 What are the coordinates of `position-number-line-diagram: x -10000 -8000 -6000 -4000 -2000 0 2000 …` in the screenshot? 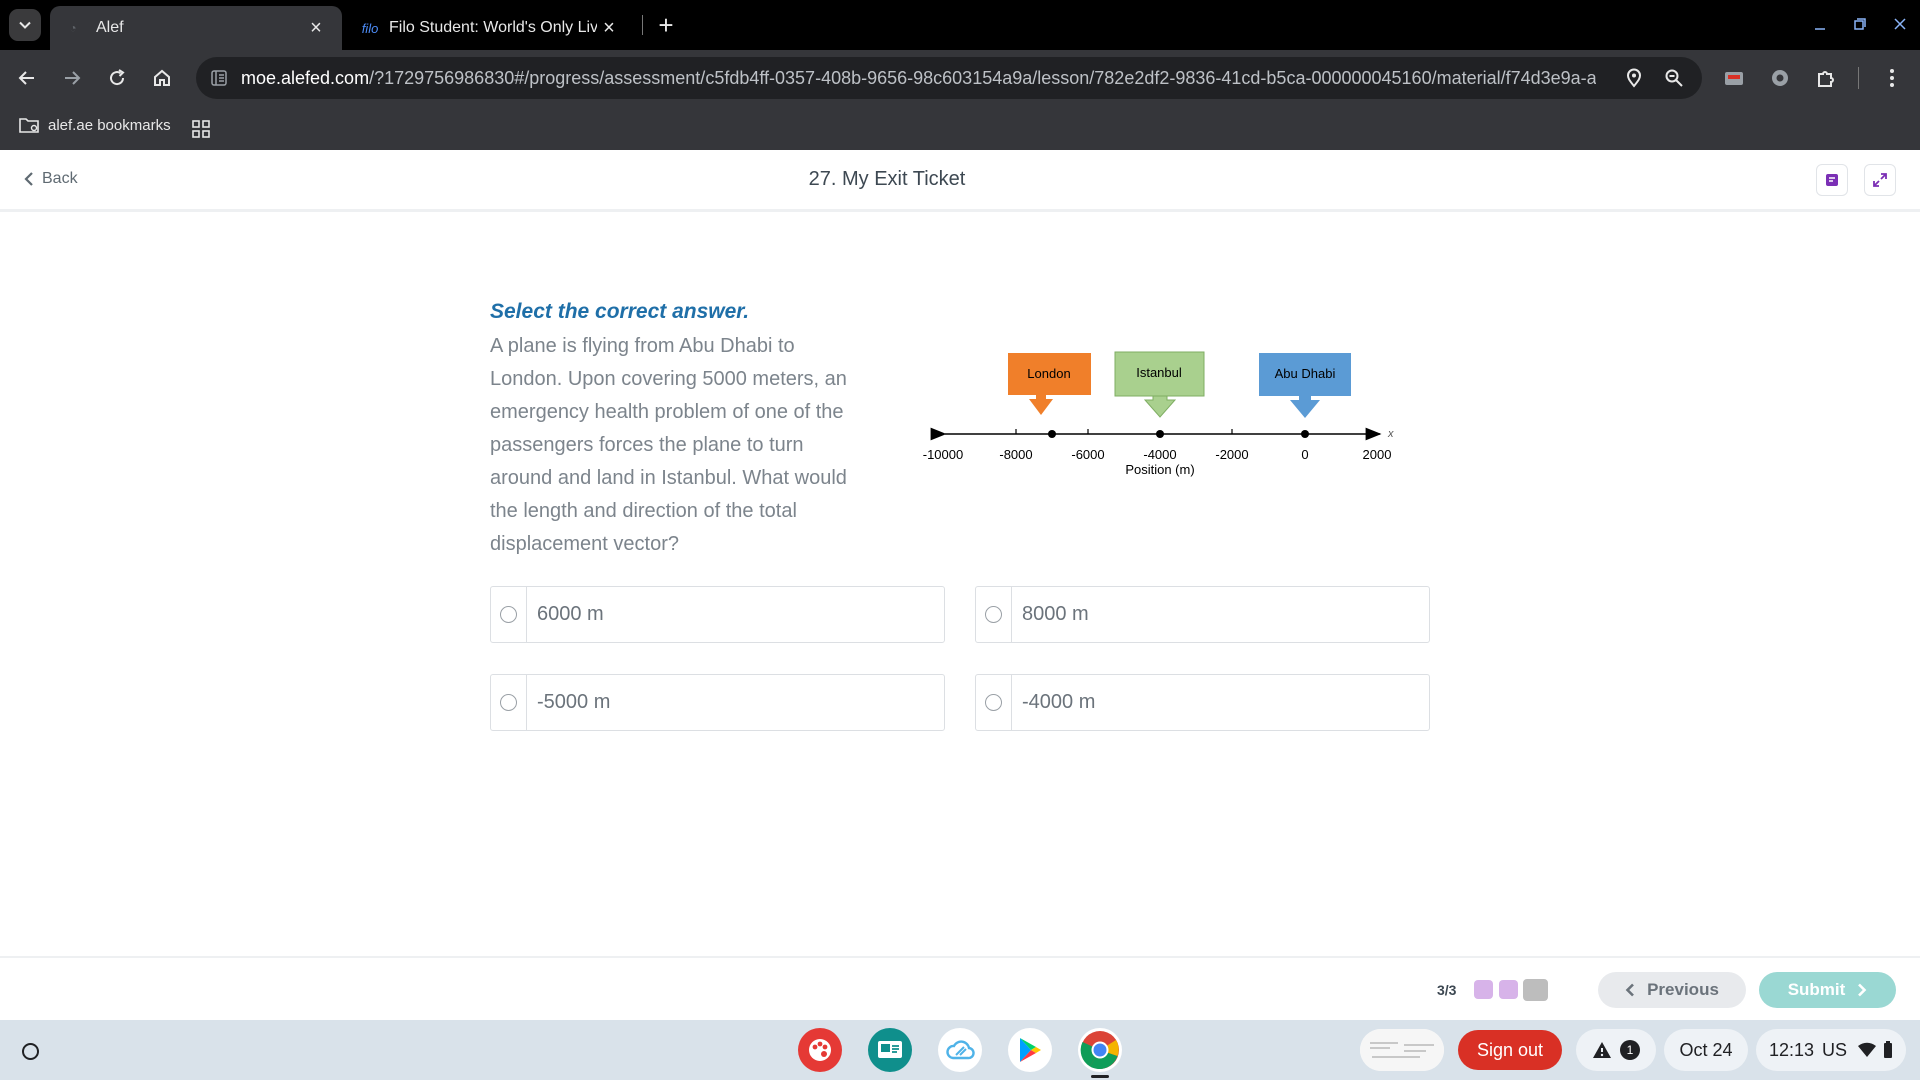 It's located at (1158, 414).